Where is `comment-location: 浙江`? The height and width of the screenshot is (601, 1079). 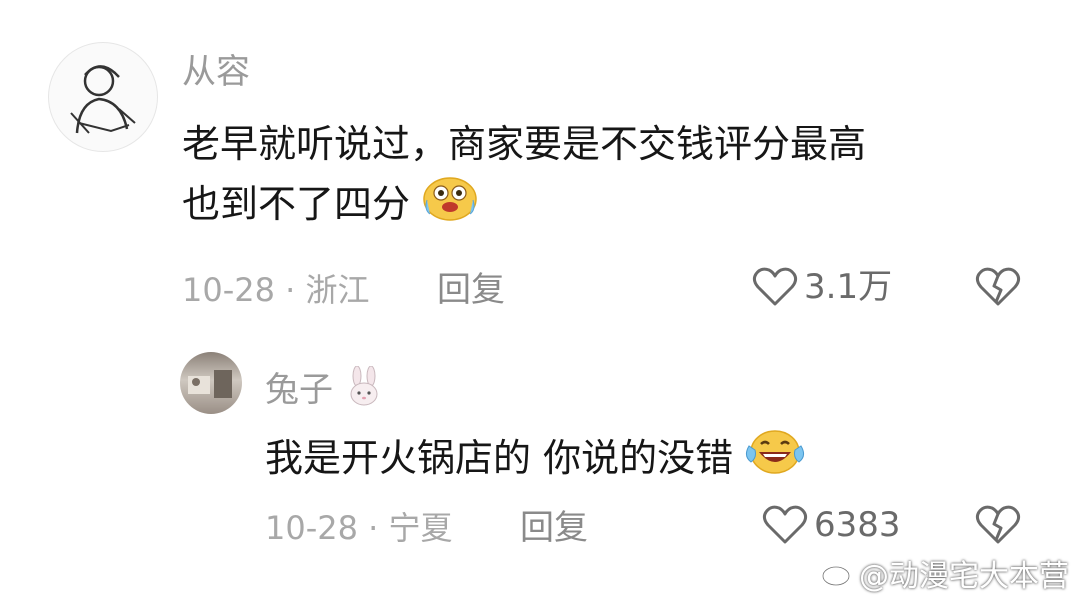
comment-location: 浙江 is located at coordinates (337, 290).